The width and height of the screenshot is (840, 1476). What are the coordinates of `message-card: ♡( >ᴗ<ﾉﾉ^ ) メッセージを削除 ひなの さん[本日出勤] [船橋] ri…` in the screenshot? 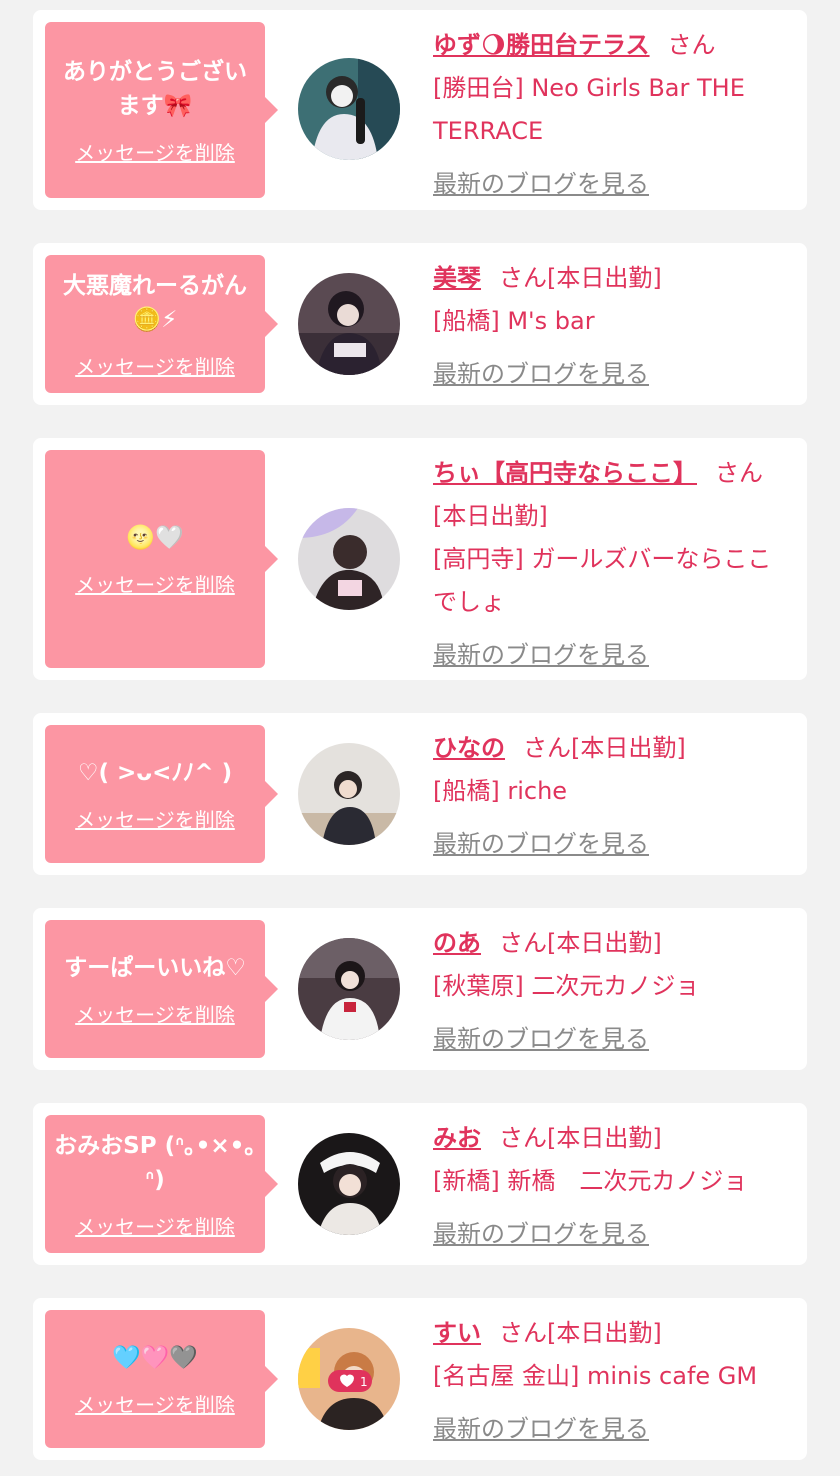 It's located at (420, 794).